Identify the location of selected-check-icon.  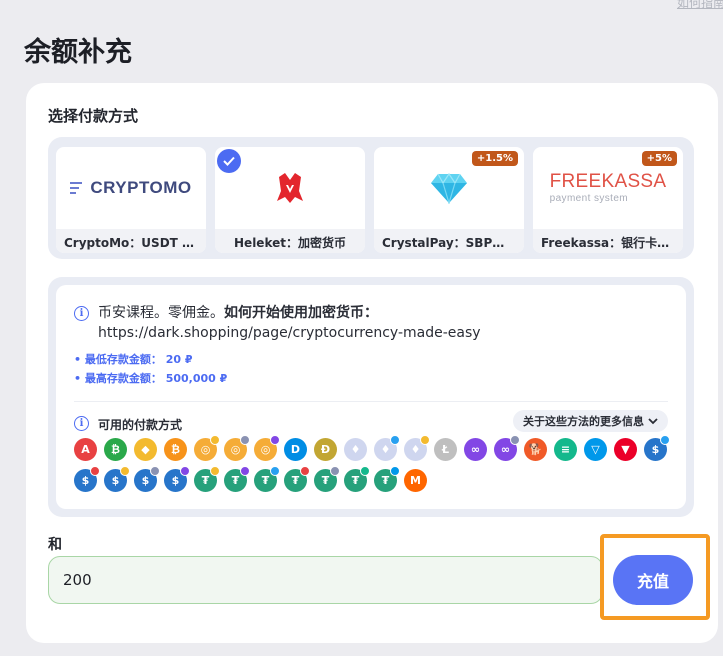
(229, 161).